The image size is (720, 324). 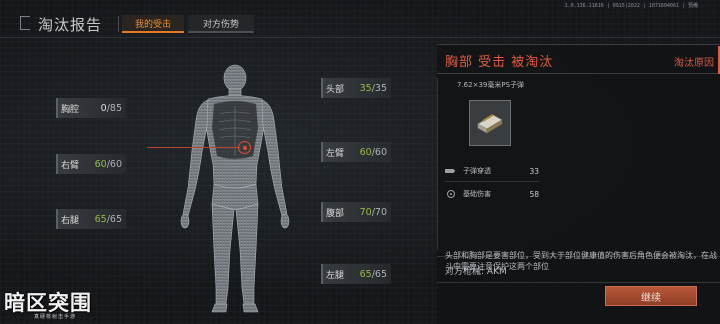 What do you see at coordinates (108, 164) in the screenshot?
I see `right-arm-health: 60/60` at bounding box center [108, 164].